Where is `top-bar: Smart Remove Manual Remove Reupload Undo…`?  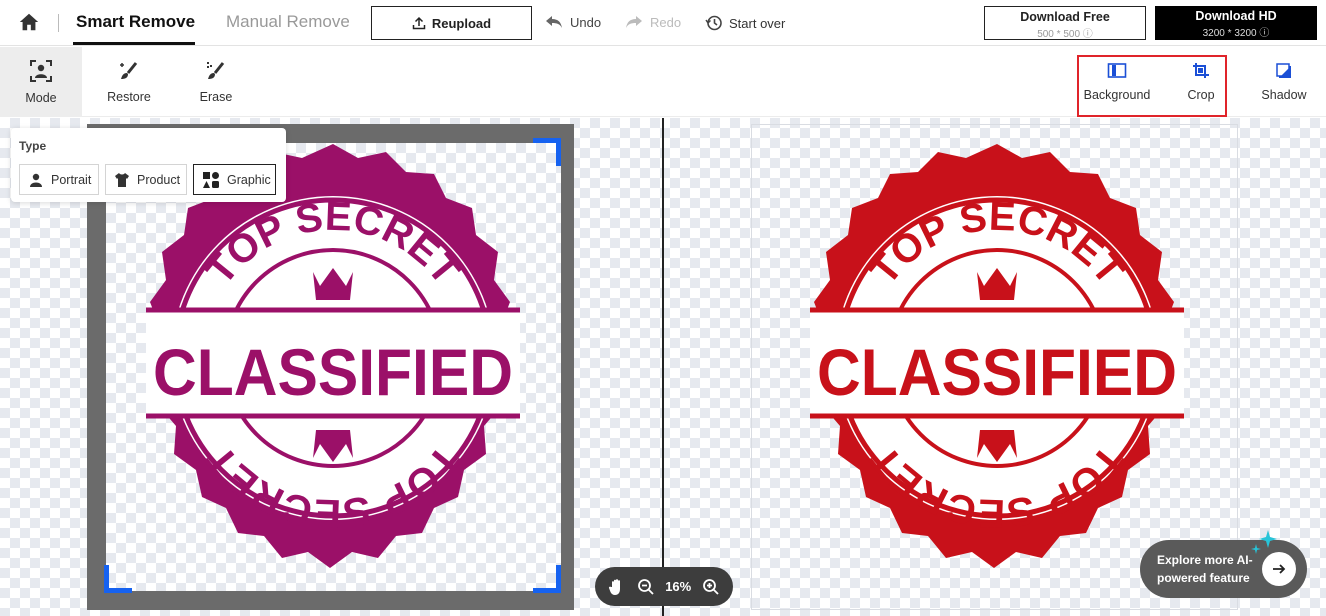 top-bar: Smart Remove Manual Remove Reupload Undo… is located at coordinates (663, 23).